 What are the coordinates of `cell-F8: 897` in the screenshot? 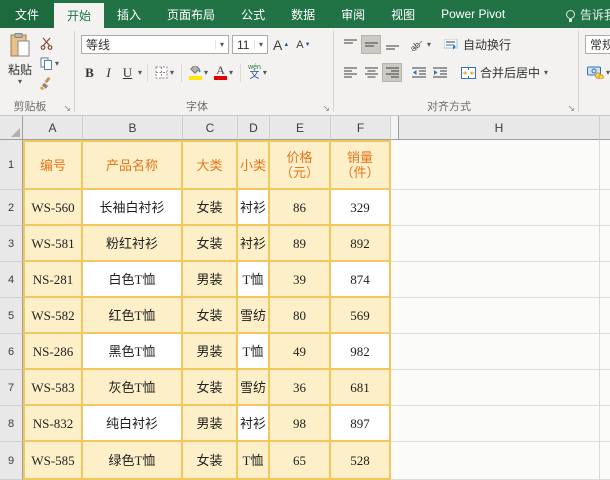 It's located at (361, 424).